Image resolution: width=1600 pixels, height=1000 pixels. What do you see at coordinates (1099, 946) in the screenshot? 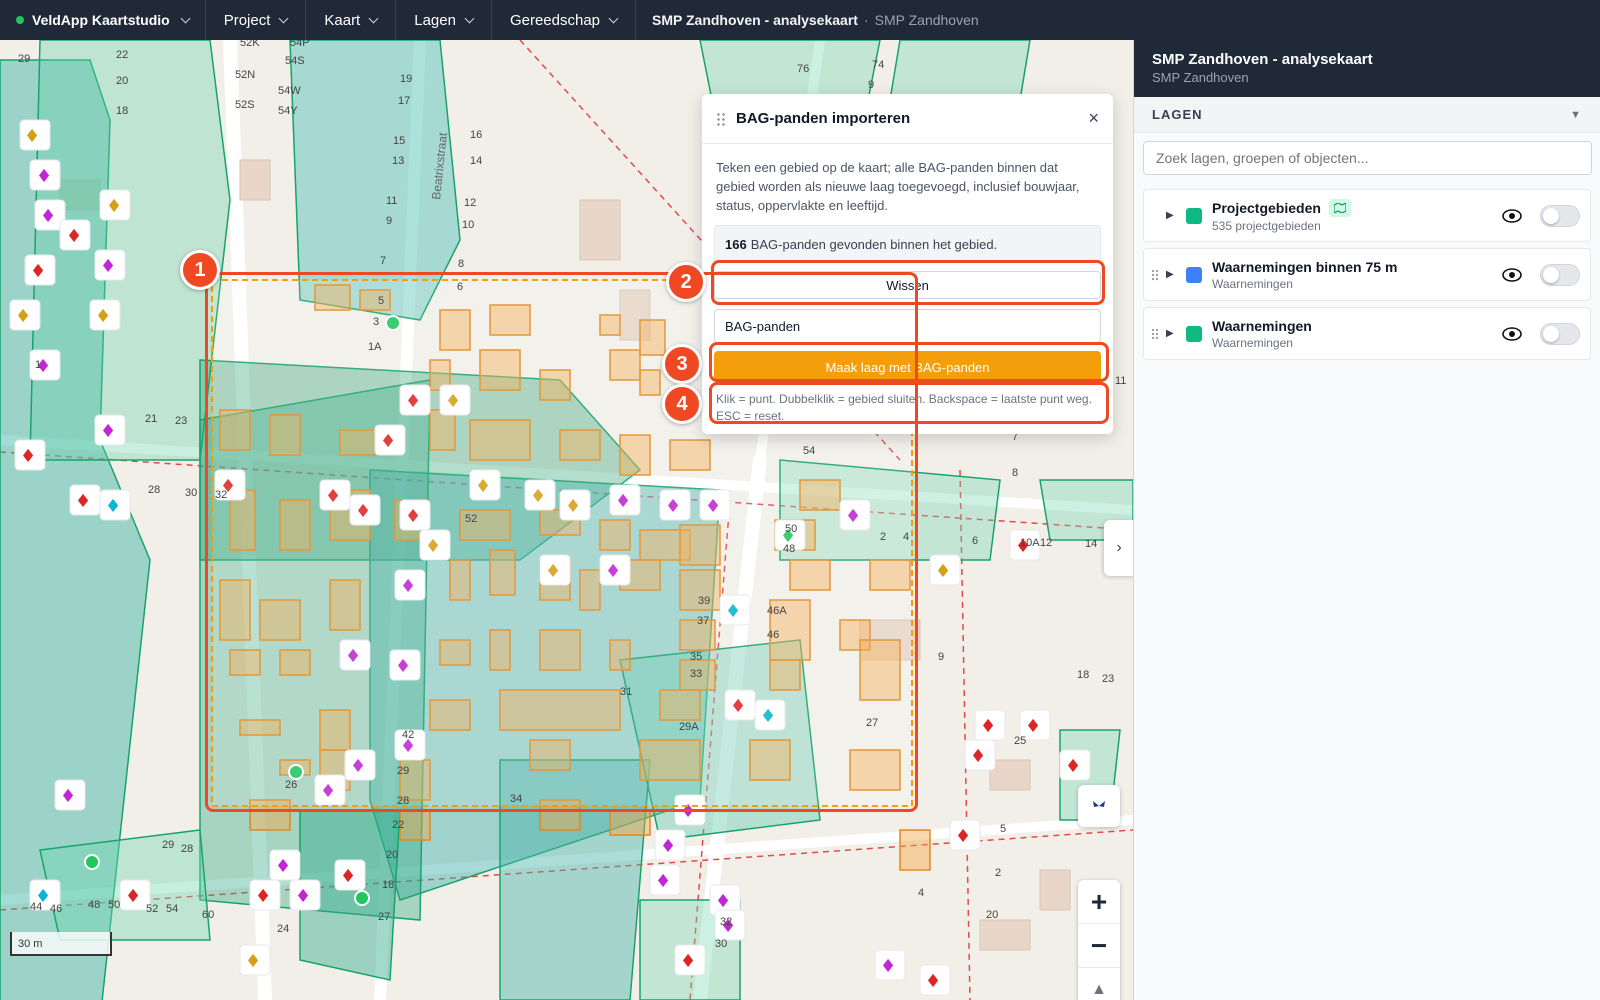
I see `zoom-out-button: −` at bounding box center [1099, 946].